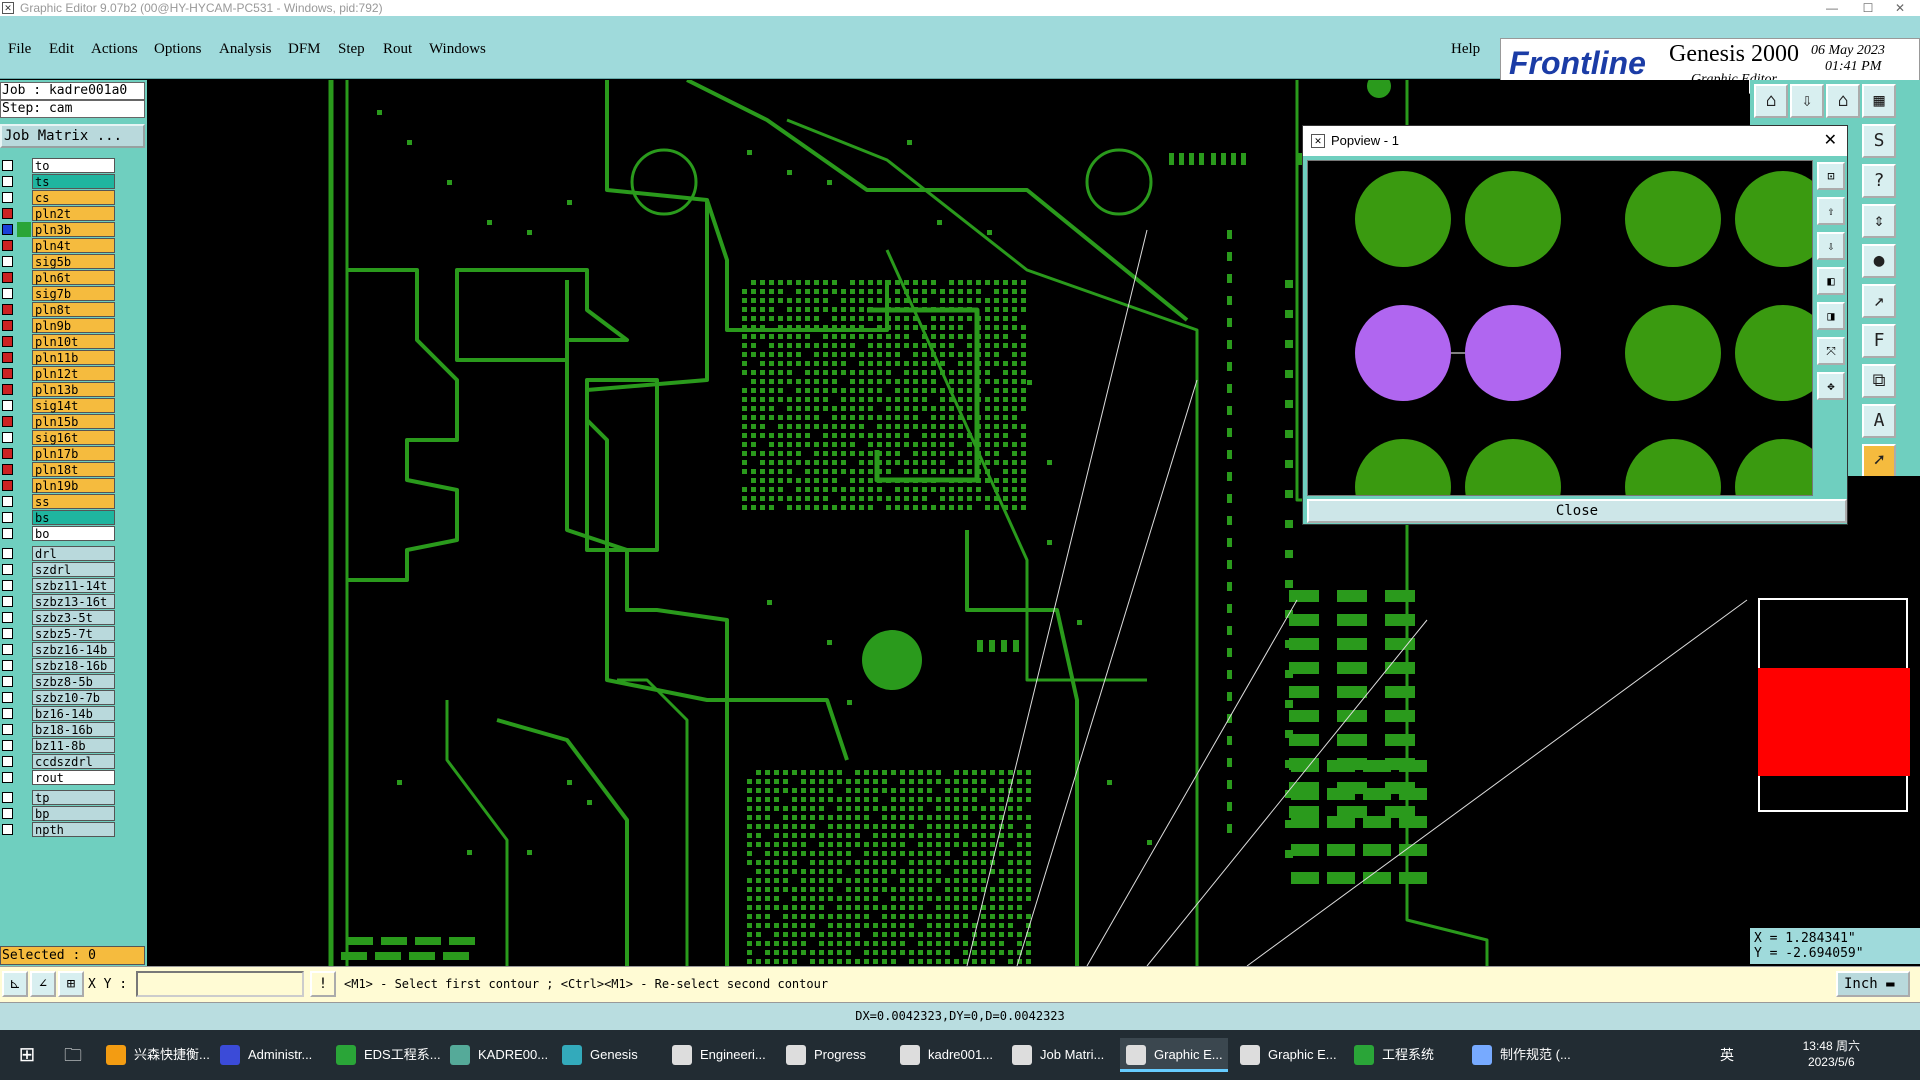 Image resolution: width=1920 pixels, height=1080 pixels. I want to click on snap-icon: S, so click(1879, 141).